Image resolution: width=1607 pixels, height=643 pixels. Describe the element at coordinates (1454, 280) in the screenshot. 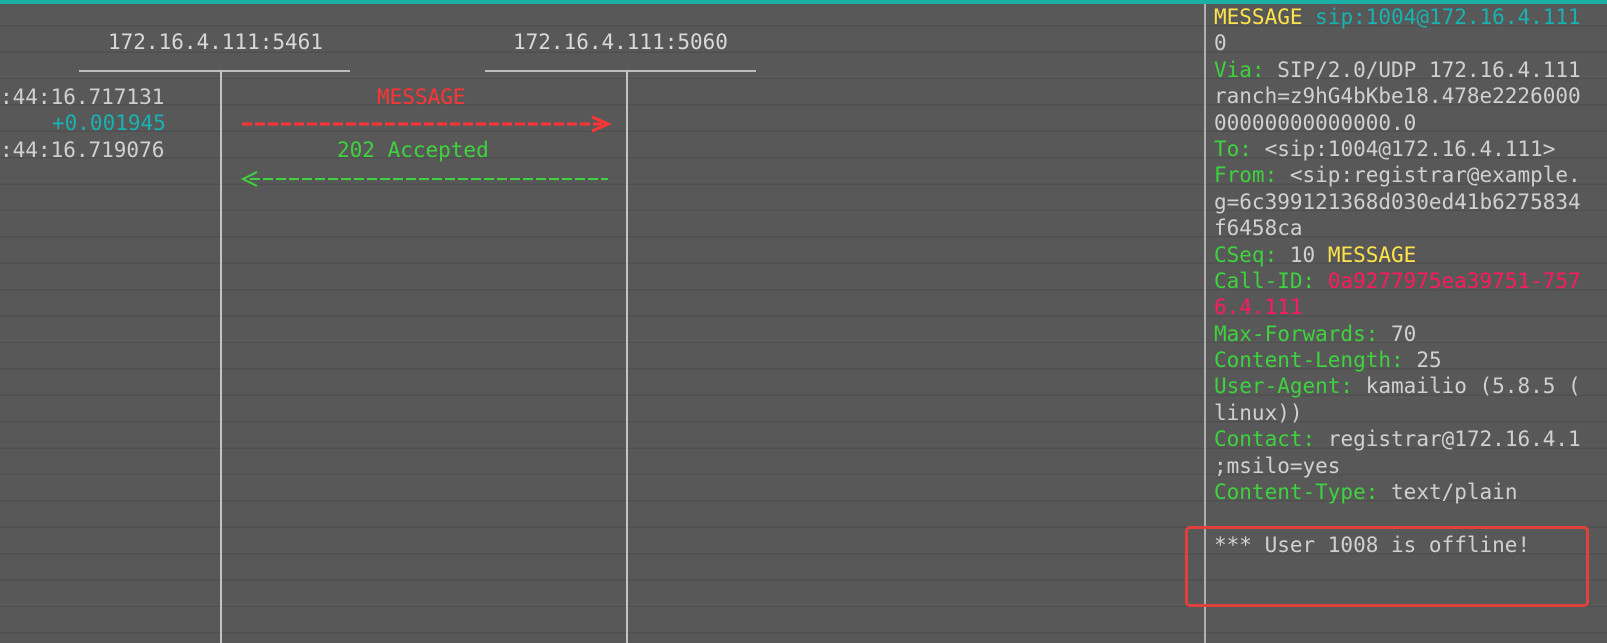

I see `call-id-value: 0a9277975ea39751-757` at that location.